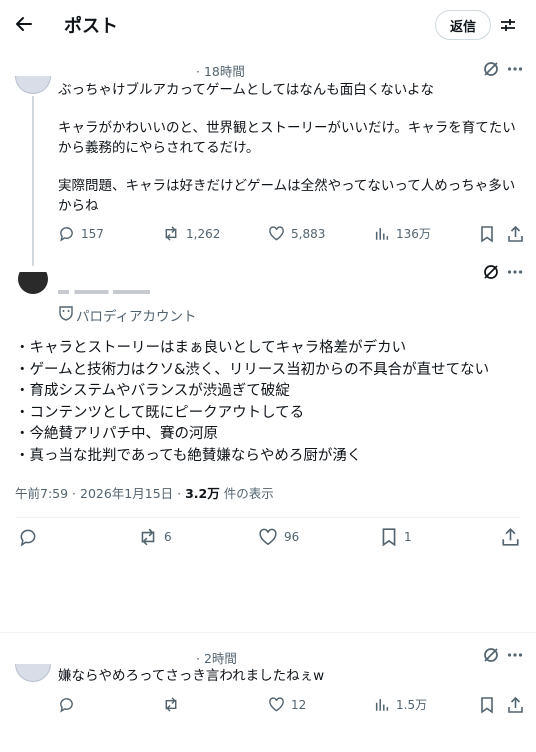  I want to click on post-time: · 18時間, so click(220, 70).